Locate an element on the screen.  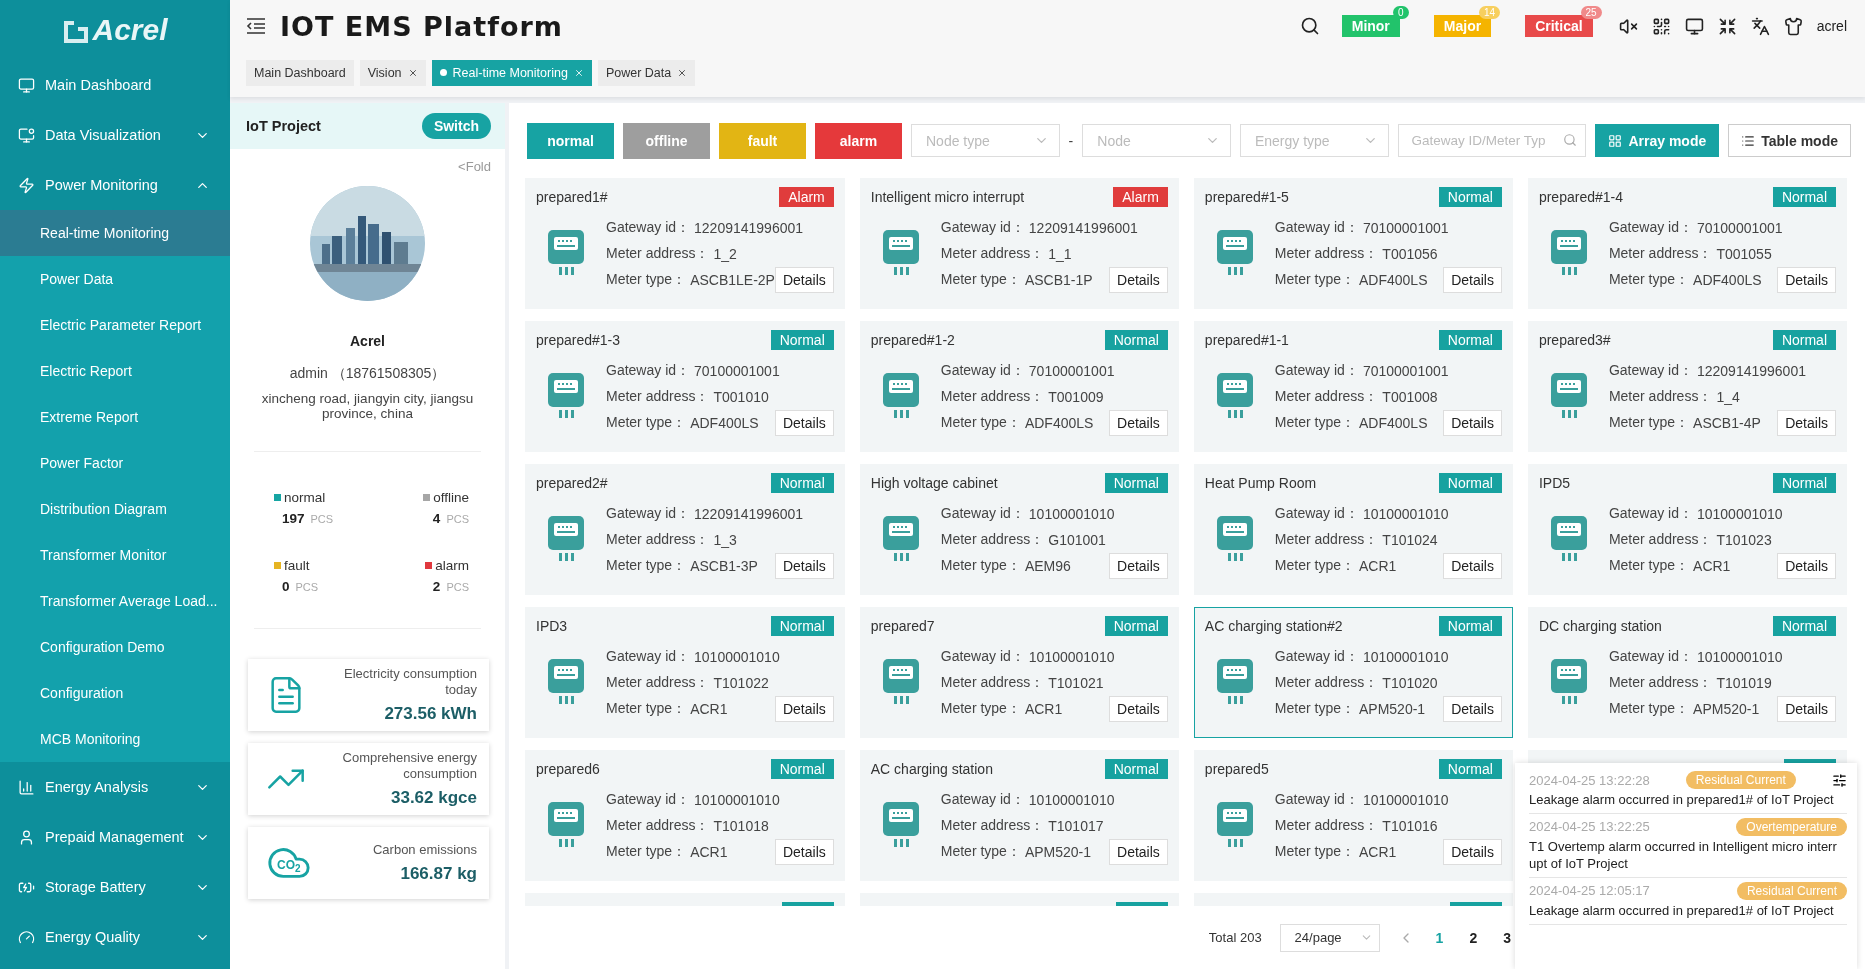
translate-icon is located at coordinates (1760, 26).